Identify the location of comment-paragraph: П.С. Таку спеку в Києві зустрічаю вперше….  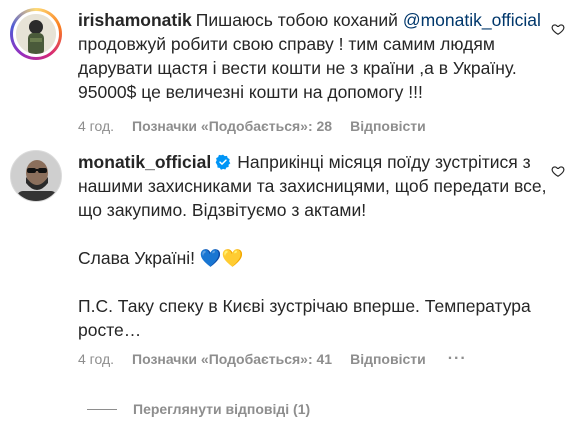
(304, 318).